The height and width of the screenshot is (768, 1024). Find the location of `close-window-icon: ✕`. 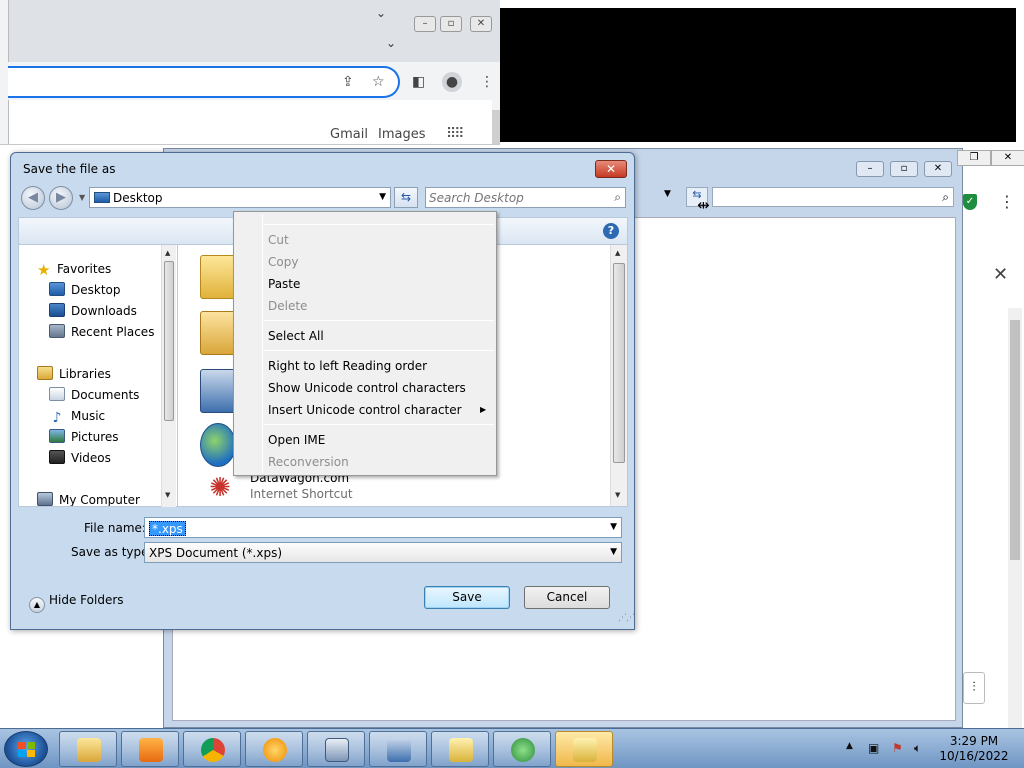

close-window-icon: ✕ is located at coordinates (1007, 158).